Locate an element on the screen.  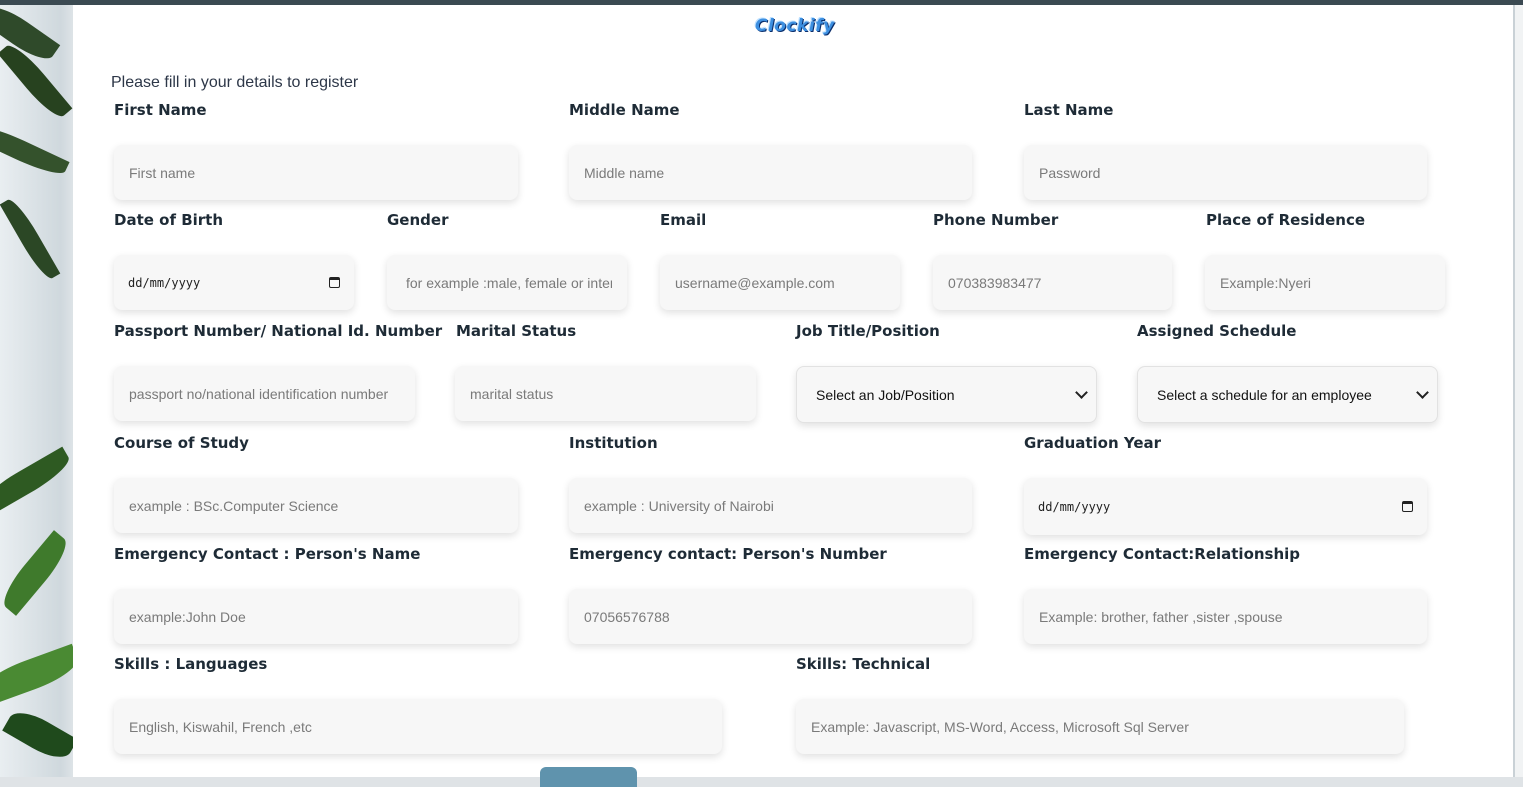
submit-button is located at coordinates (588, 777).